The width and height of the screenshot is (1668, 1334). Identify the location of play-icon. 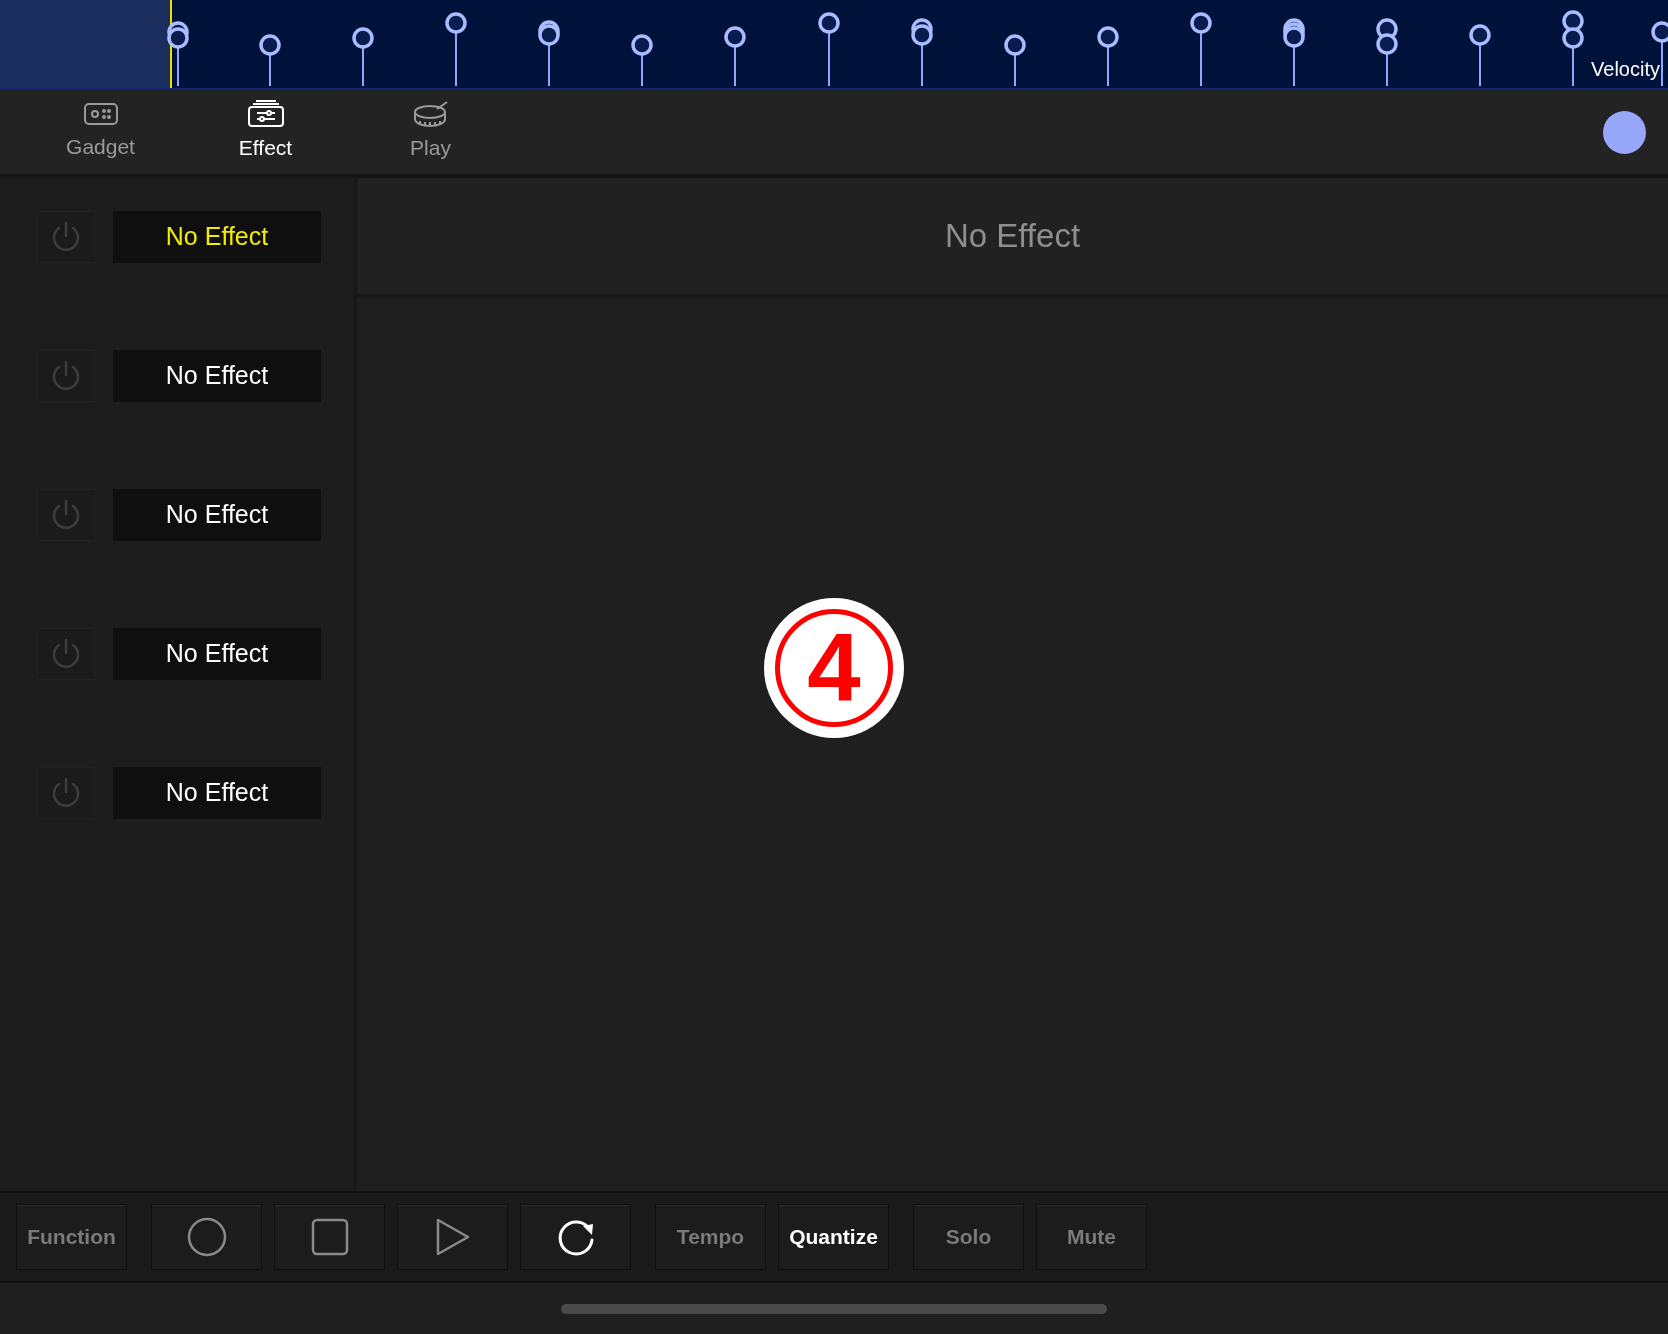
(452, 1237).